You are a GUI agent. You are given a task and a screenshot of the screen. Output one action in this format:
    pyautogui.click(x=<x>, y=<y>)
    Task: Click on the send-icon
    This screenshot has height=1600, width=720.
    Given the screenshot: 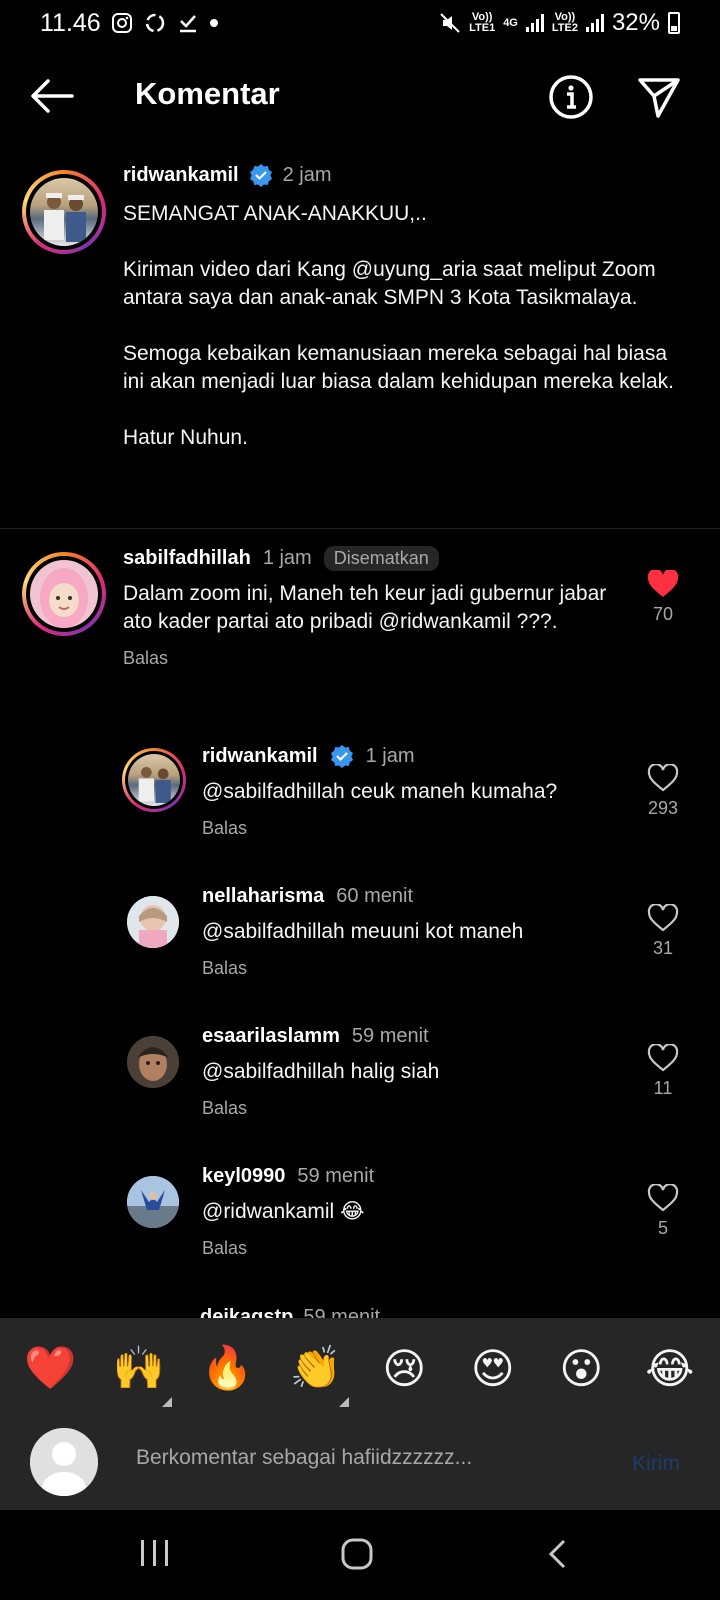 What is the action you would take?
    pyautogui.click(x=659, y=97)
    